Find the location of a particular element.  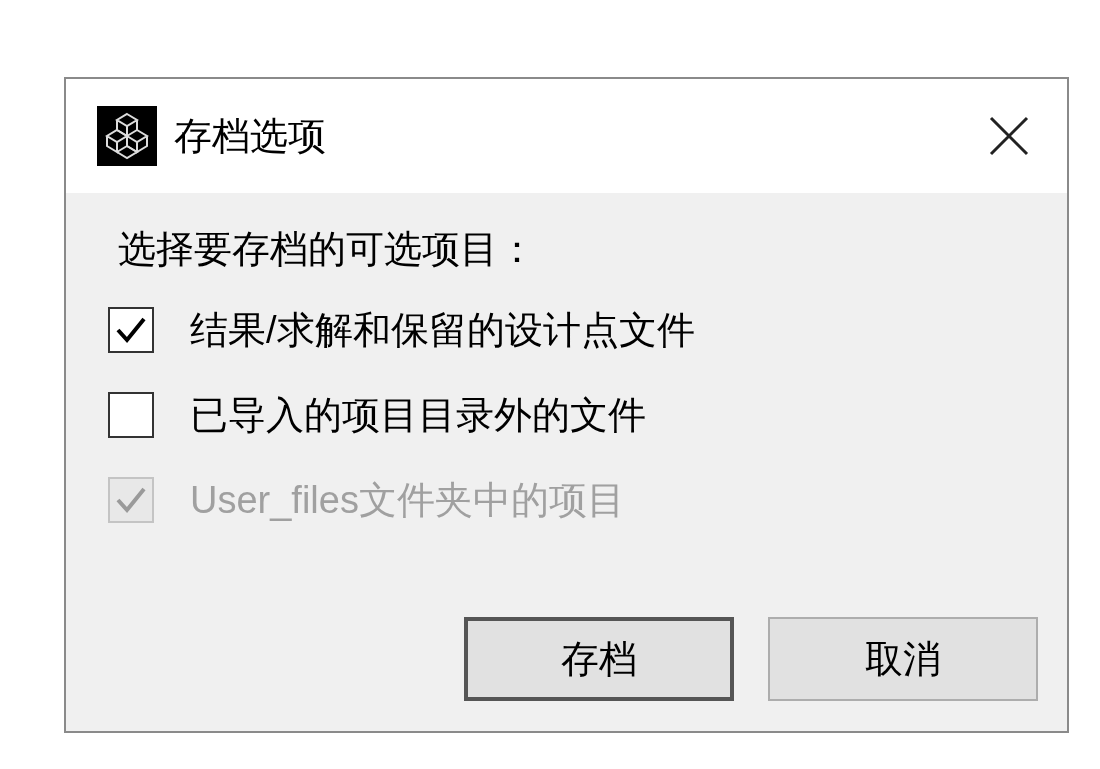

close-icon is located at coordinates (1009, 136).